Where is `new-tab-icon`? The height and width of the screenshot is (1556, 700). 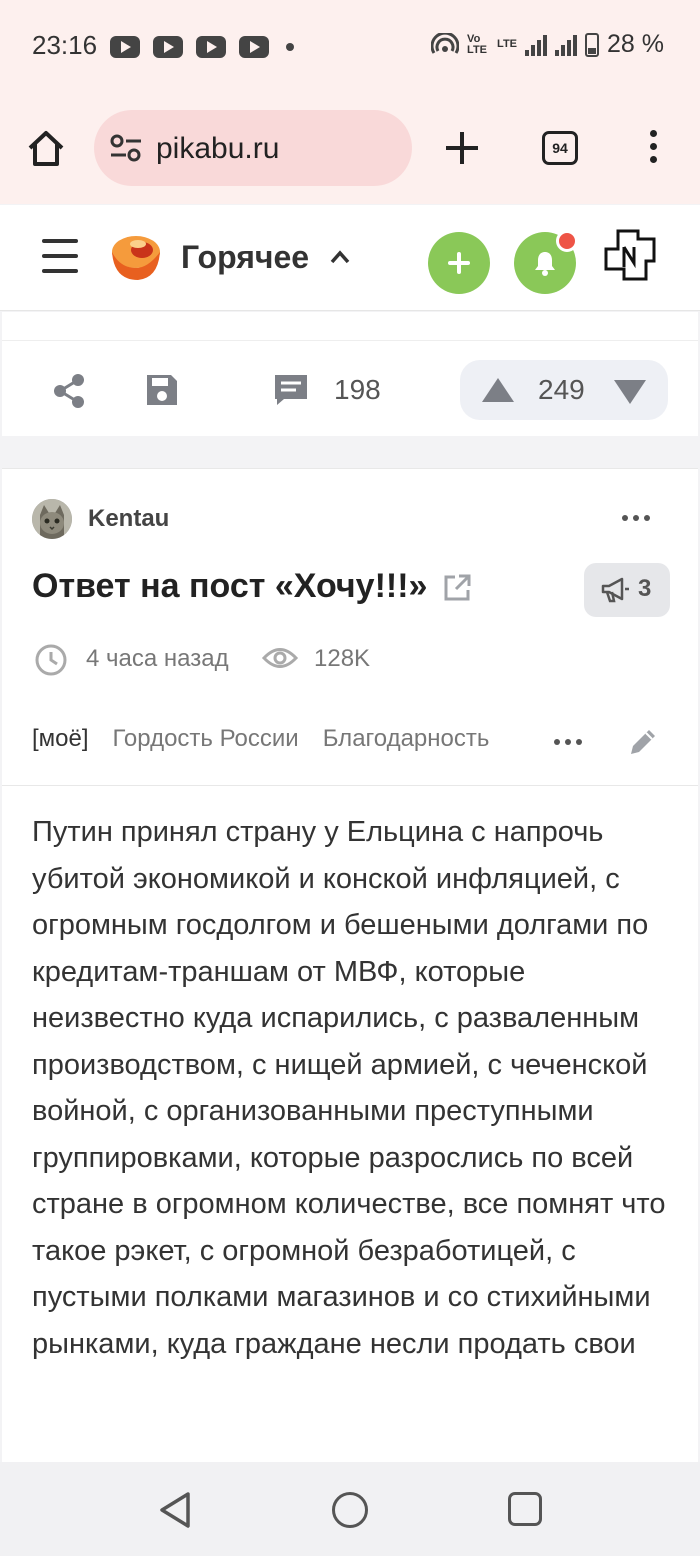 new-tab-icon is located at coordinates (462, 148).